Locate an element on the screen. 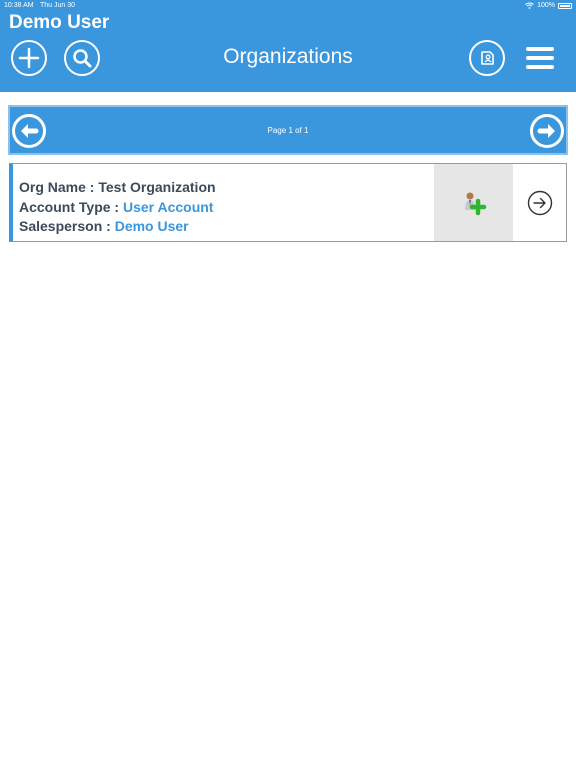 The height and width of the screenshot is (768, 576). arrow-right-circle-icon is located at coordinates (539, 202).